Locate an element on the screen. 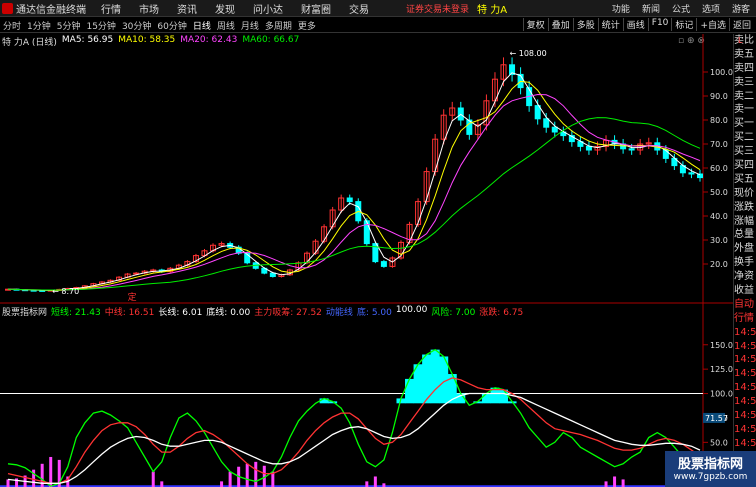 The image size is (756, 487). main-tick-label-5: 70.0 is located at coordinates (719, 144).